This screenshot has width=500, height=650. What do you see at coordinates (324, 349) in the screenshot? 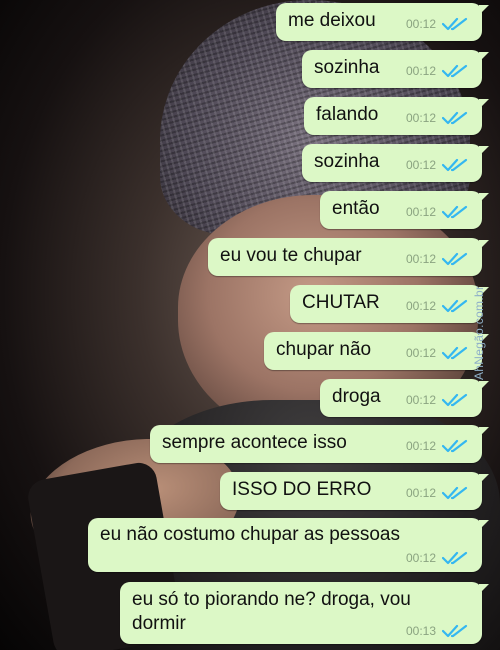
I see `message-text: chupar não` at bounding box center [324, 349].